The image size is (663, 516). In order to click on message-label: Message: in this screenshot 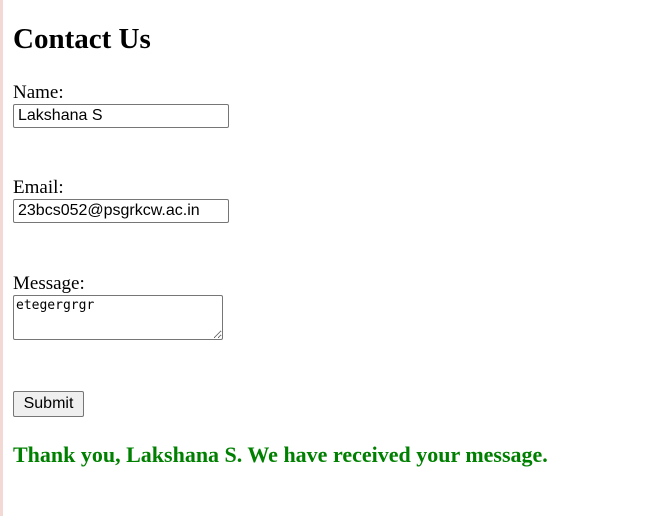, I will do `click(49, 283)`.